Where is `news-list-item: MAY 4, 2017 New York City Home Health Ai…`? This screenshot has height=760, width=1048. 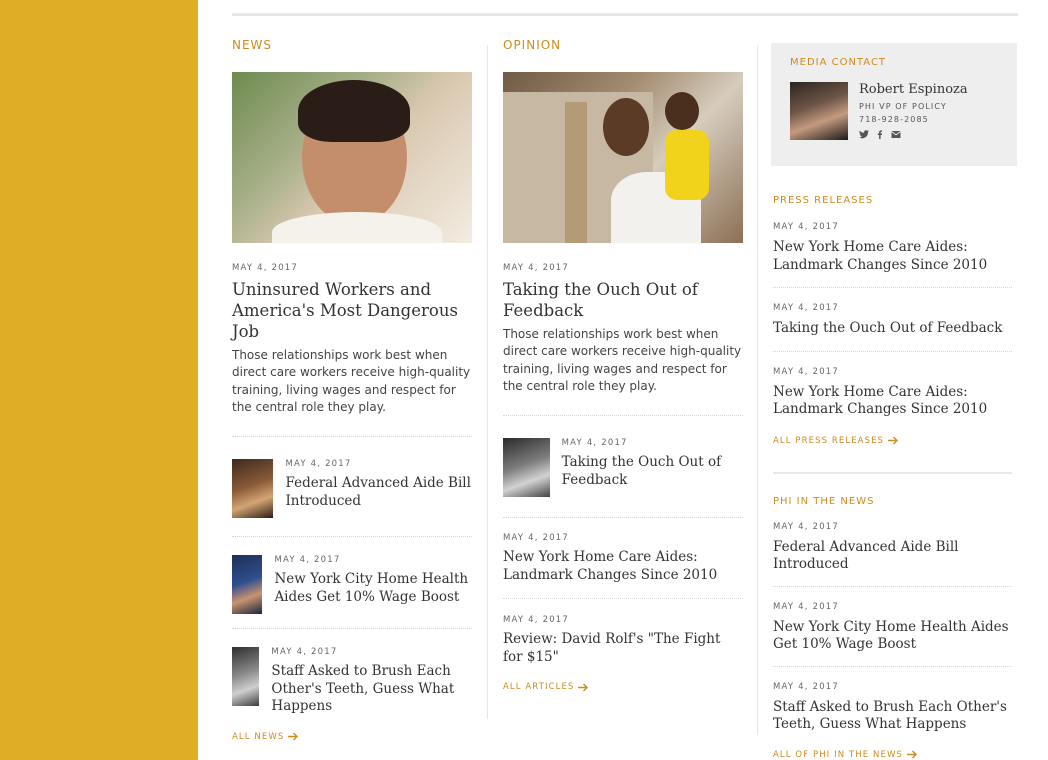 news-list-item: MAY 4, 2017 New York City Home Health Ai… is located at coordinates (352, 585).